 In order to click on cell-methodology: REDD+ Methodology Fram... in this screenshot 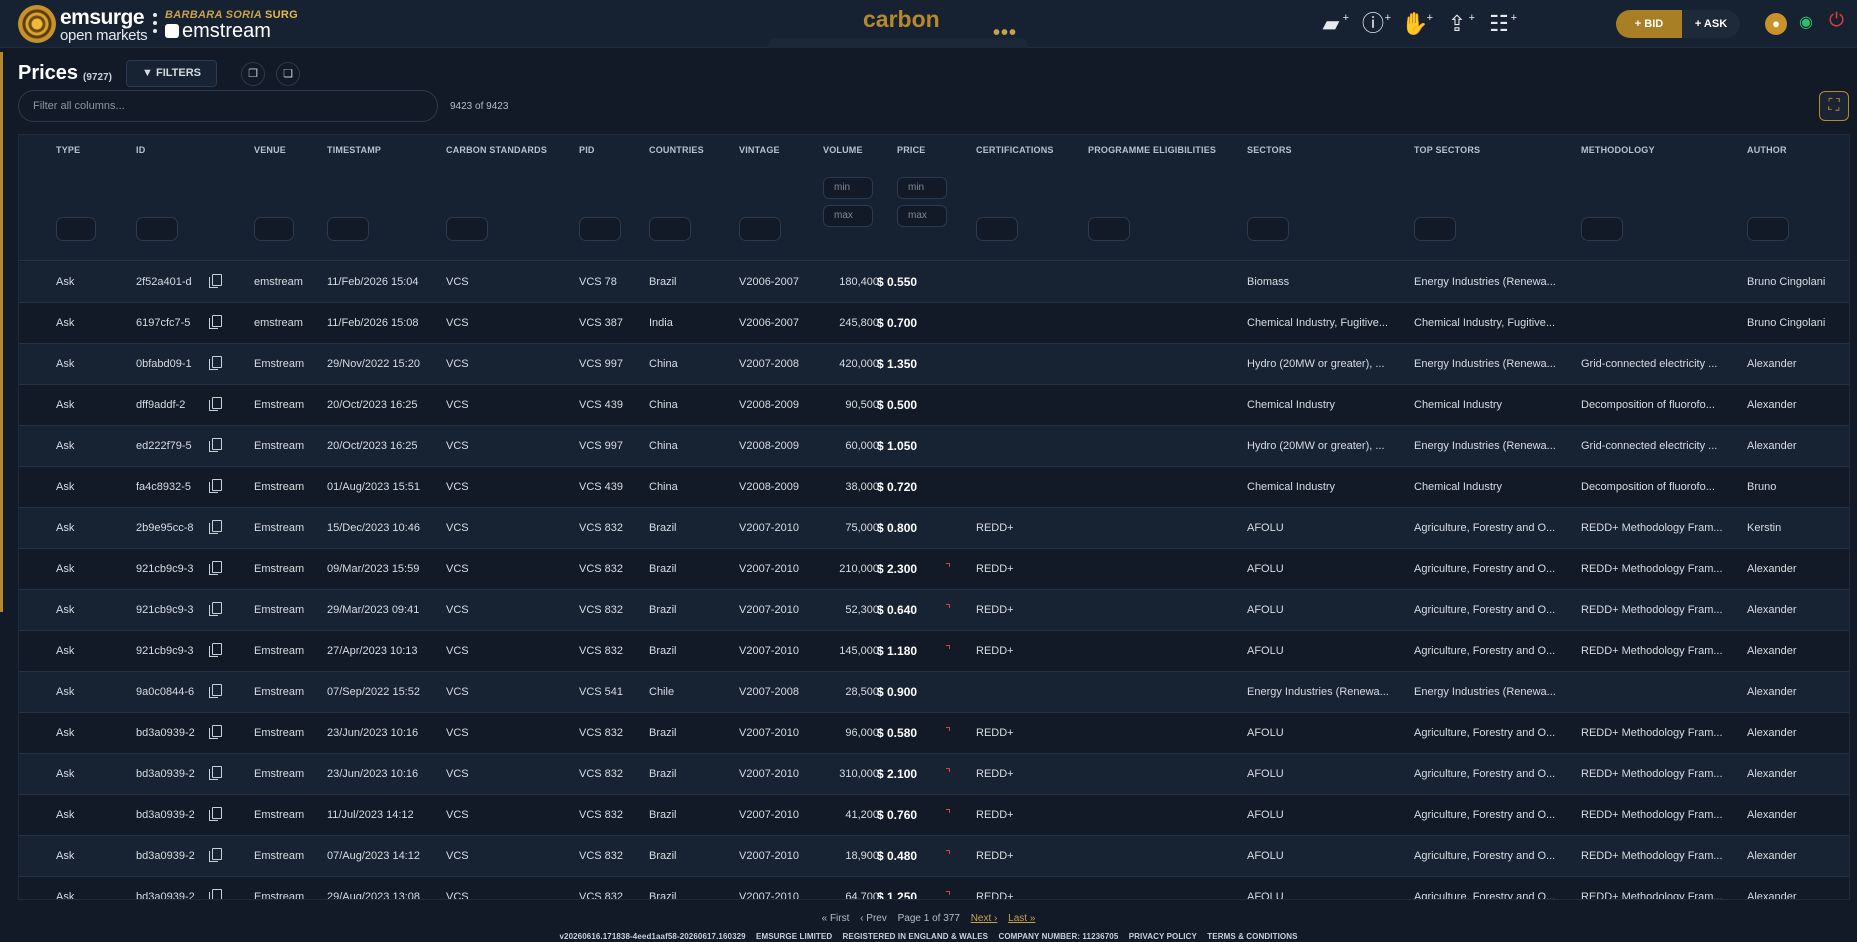, I will do `click(1652, 895)`.